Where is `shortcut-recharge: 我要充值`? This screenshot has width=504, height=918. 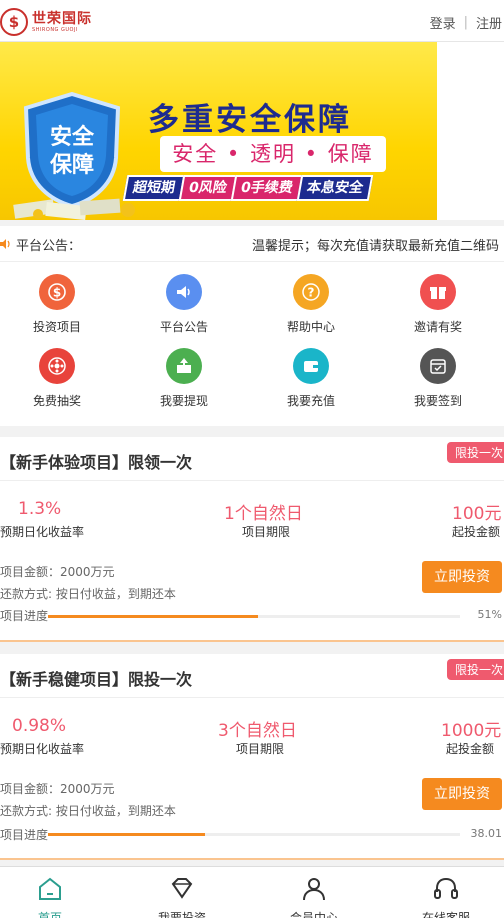
shortcut-recharge: 我要充值 is located at coordinates (311, 378).